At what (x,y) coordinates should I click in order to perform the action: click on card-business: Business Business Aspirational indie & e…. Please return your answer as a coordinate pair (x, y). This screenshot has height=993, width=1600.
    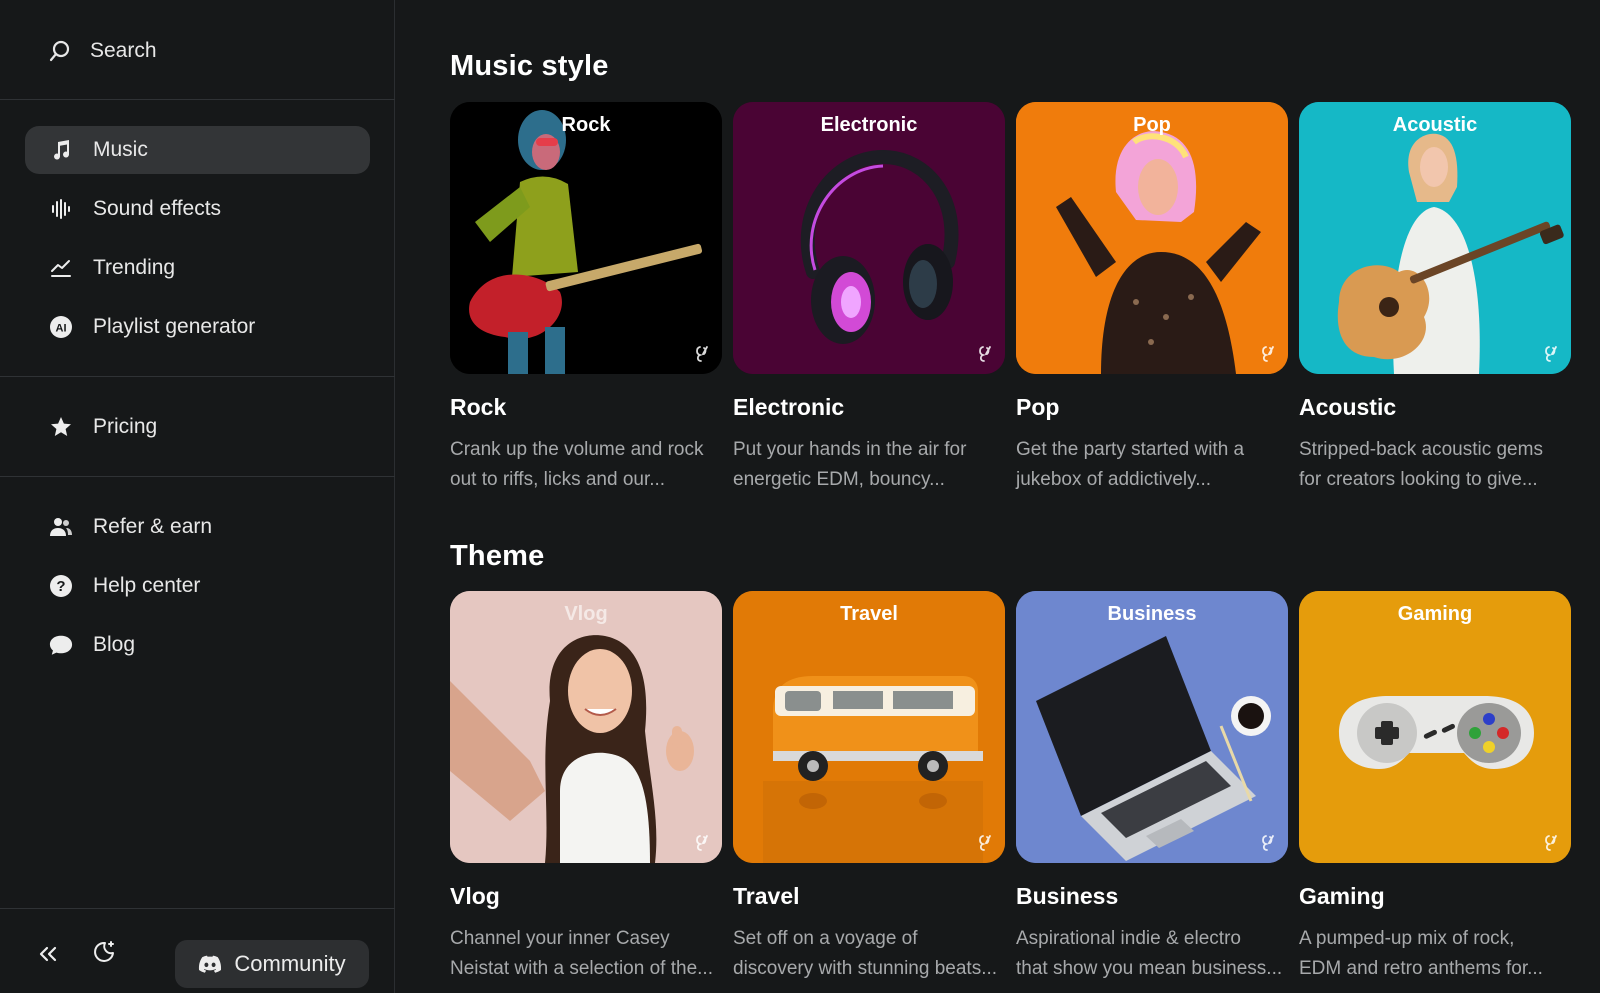
    Looking at the image, I should click on (1152, 787).